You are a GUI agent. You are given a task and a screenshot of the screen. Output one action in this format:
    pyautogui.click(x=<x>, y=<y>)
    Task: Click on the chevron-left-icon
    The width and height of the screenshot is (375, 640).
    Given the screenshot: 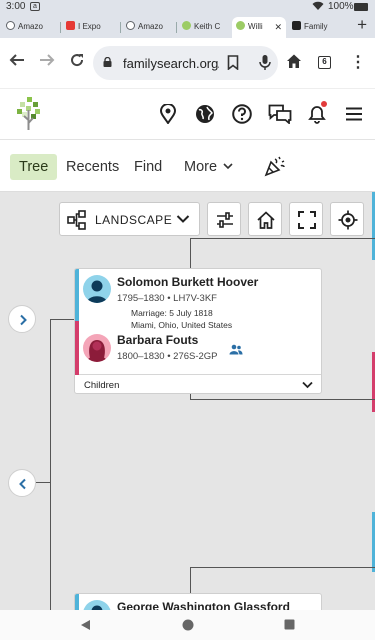 What is the action you would take?
    pyautogui.click(x=22, y=484)
    